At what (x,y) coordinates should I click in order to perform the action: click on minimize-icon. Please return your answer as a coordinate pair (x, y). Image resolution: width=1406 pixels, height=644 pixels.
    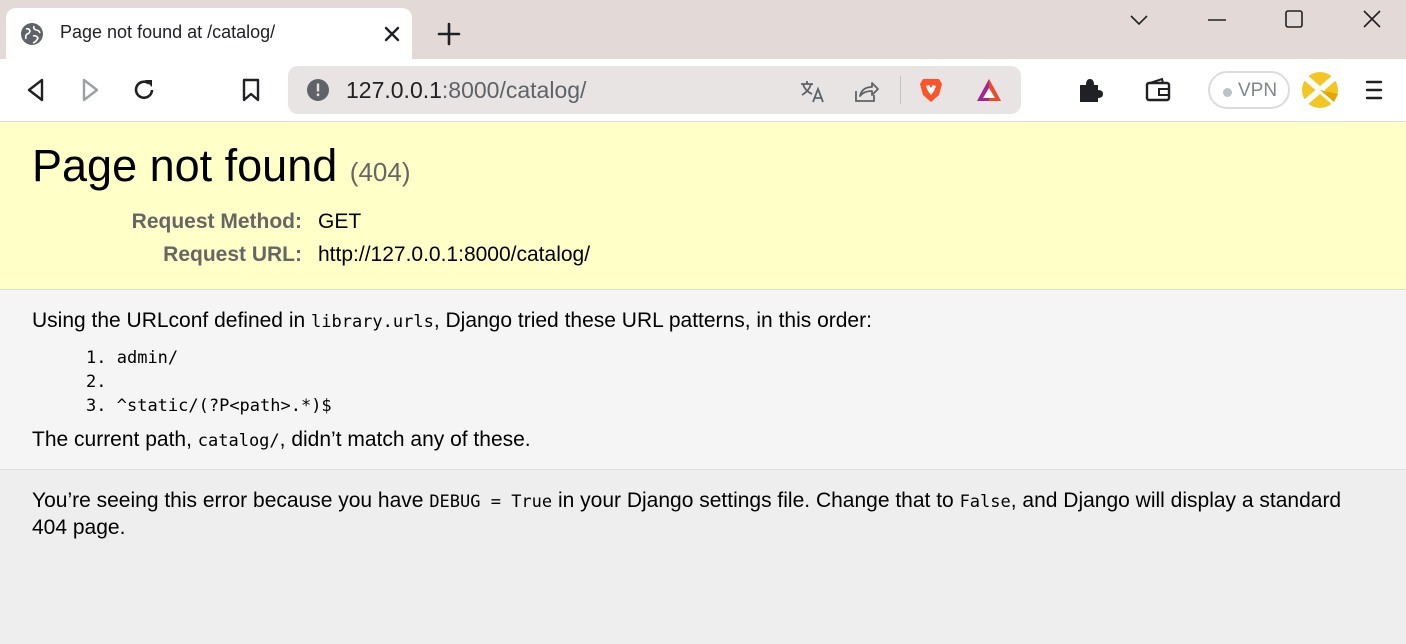
    Looking at the image, I should click on (1217, 20).